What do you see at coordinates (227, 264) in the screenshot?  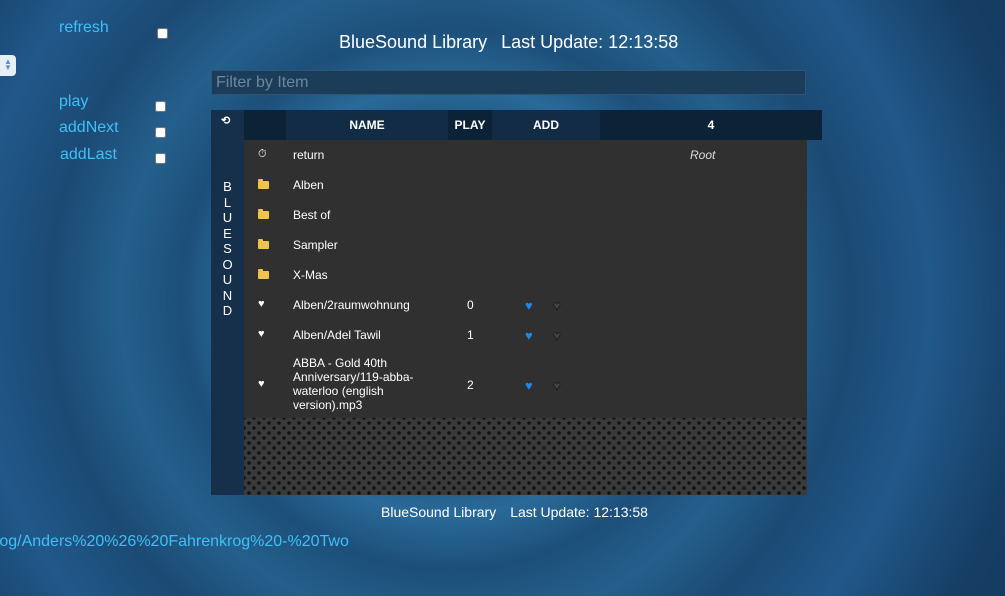 I see `sidebar-letter: O` at bounding box center [227, 264].